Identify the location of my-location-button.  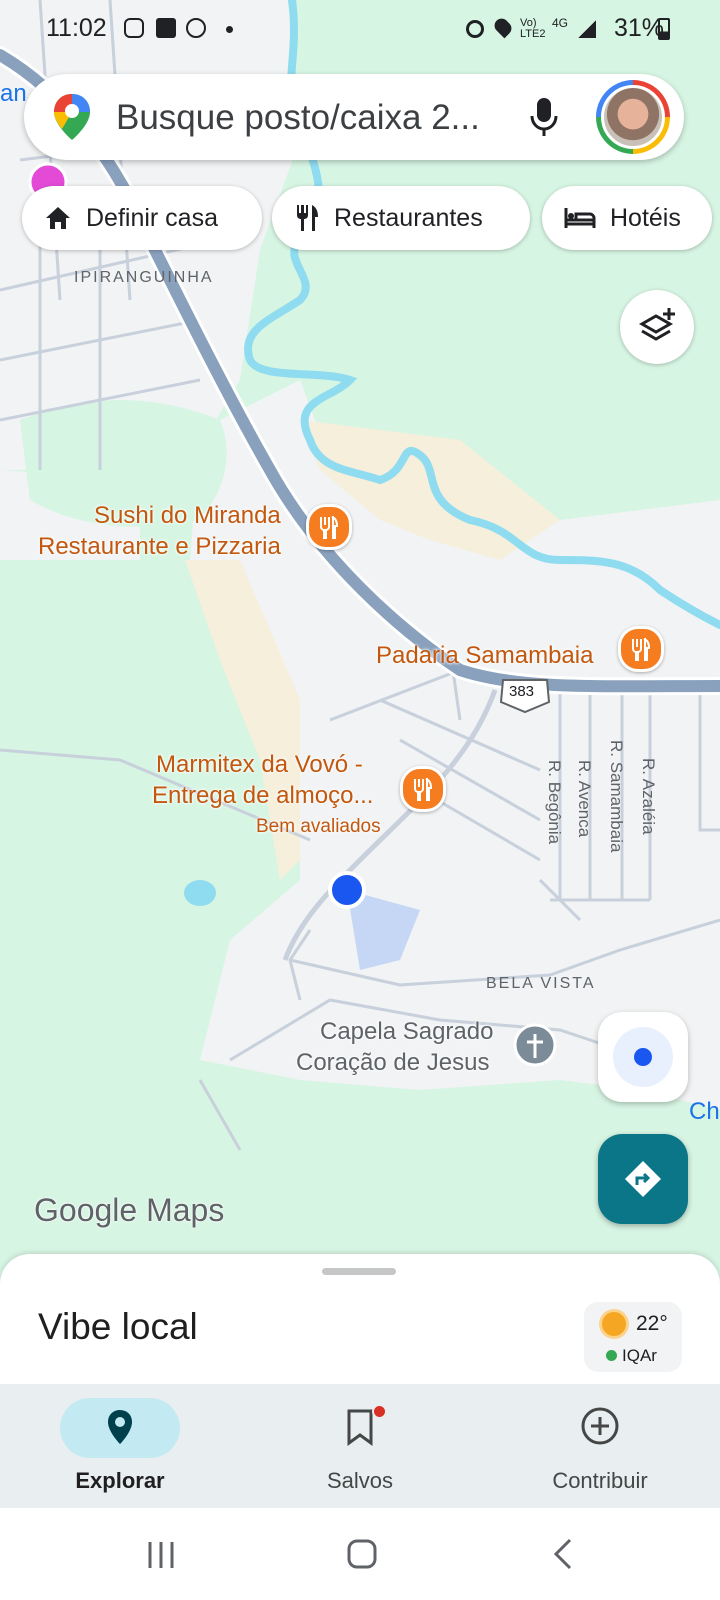
(643, 1057).